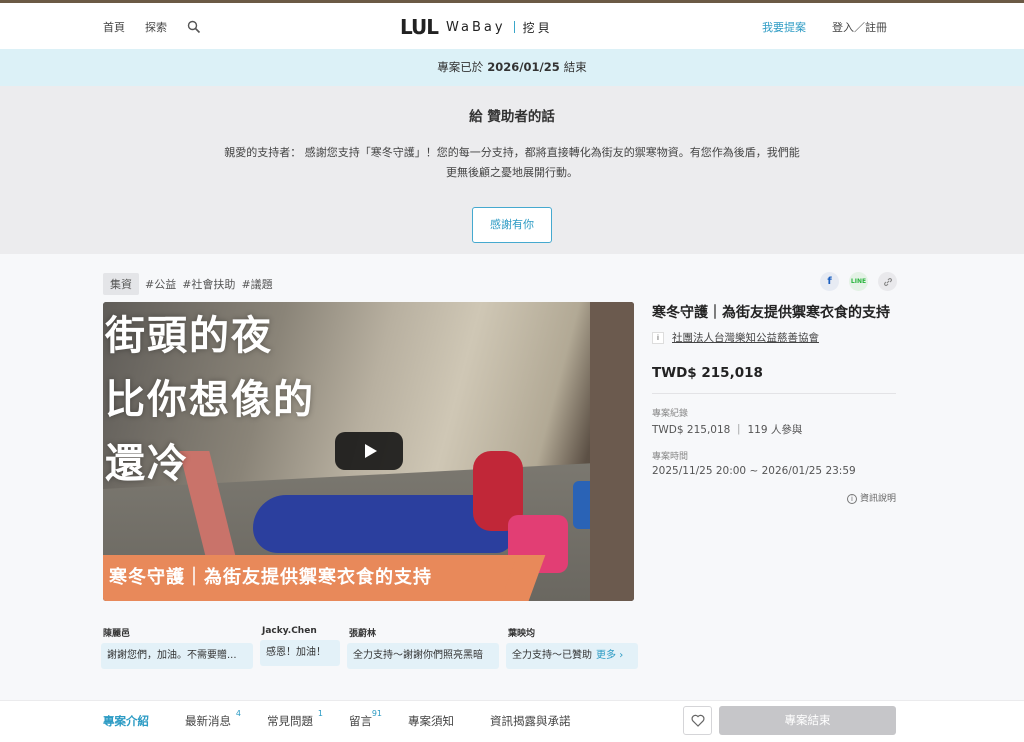  I want to click on tab-label: 專案介紹, so click(126, 721).